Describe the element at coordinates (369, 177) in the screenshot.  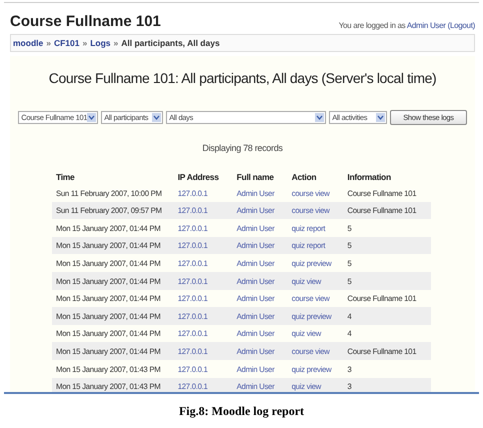
I see `column-header: Information` at that location.